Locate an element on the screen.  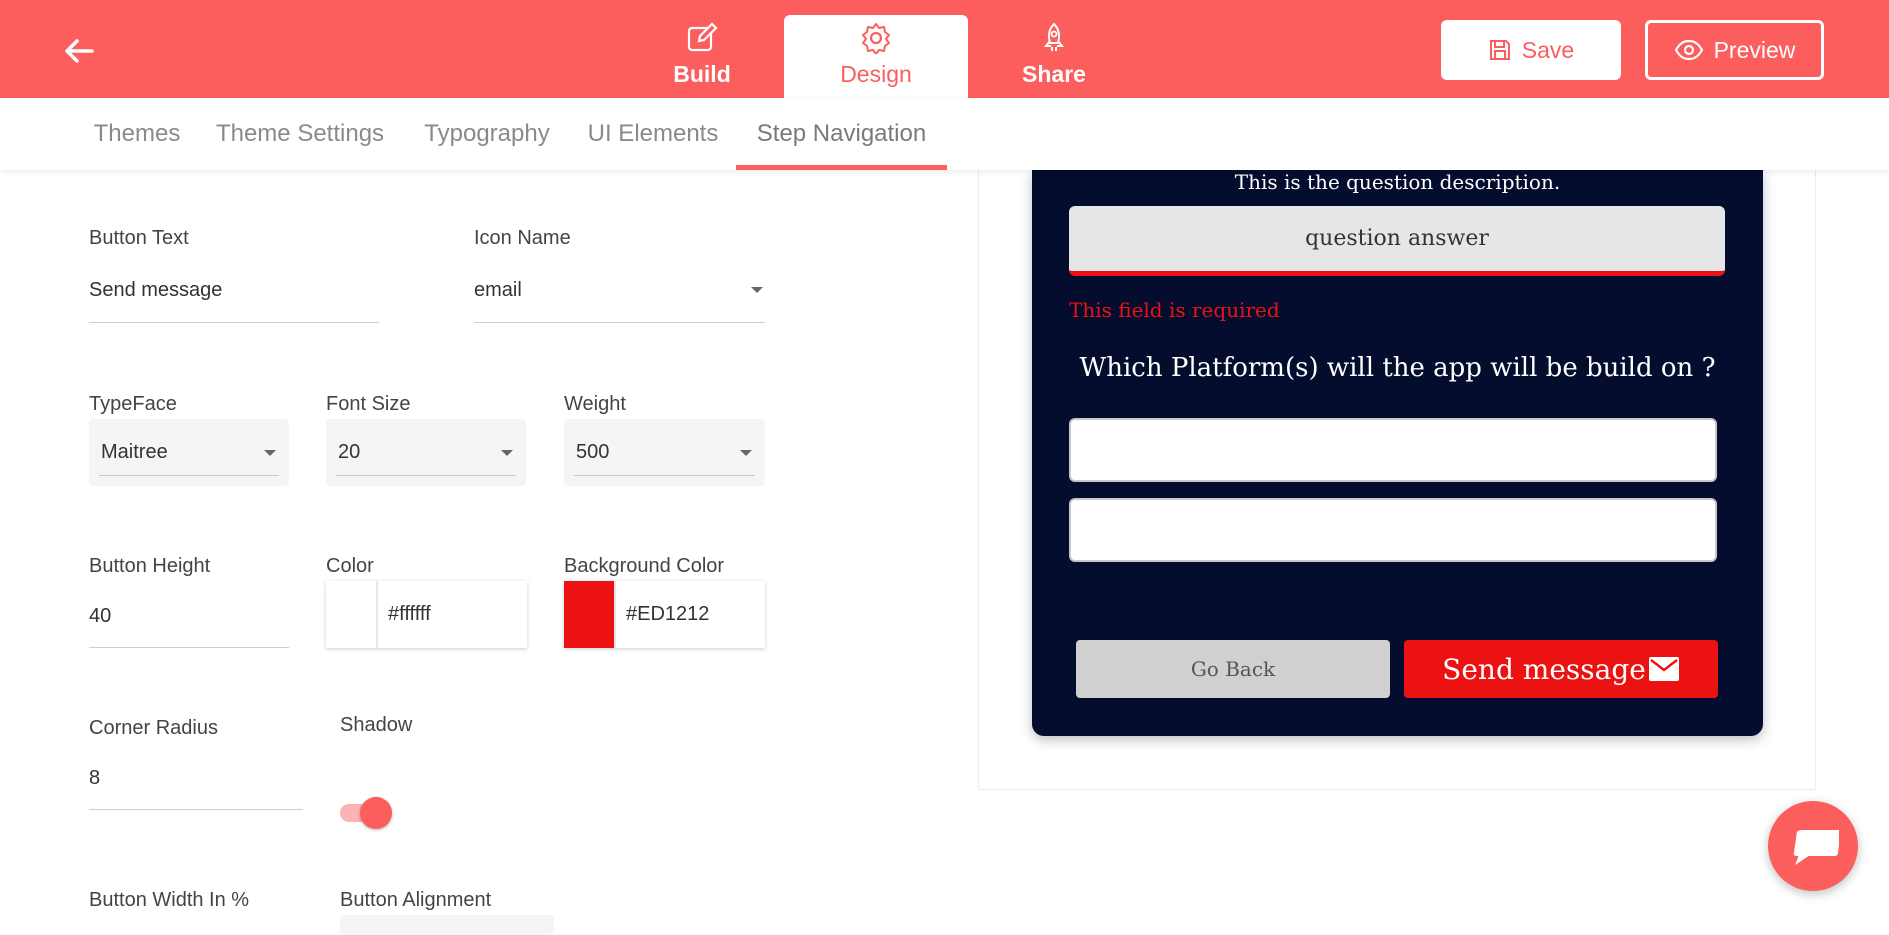
typeface-select: Maitree is located at coordinates (189, 452).